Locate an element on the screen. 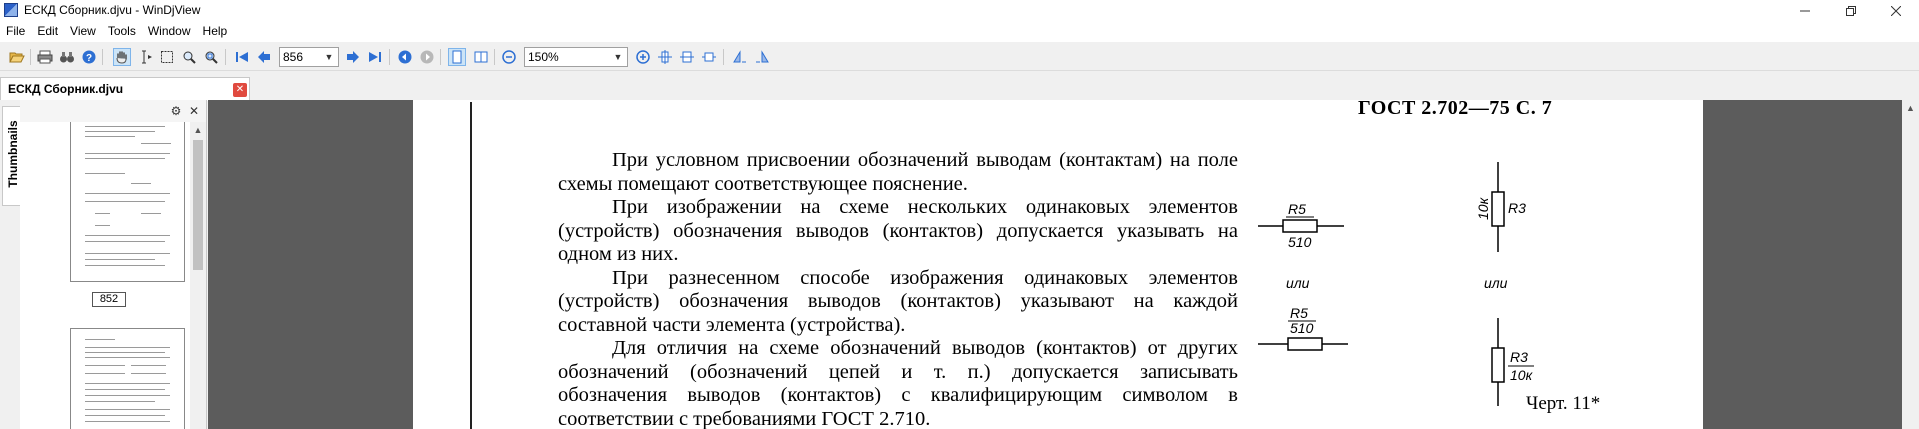 Image resolution: width=1919 pixels, height=429 pixels. arrow-right-icon is located at coordinates (353, 57).